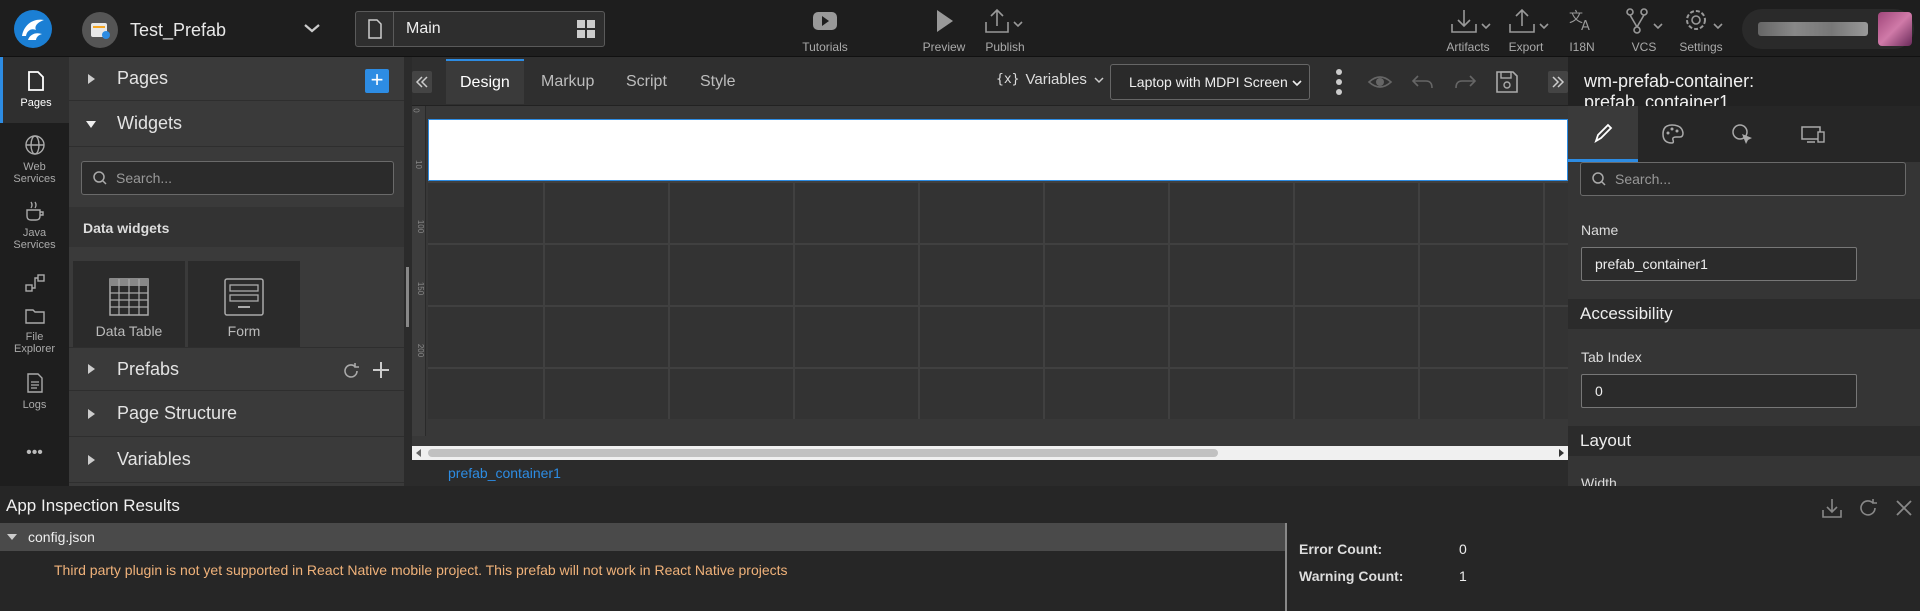 The width and height of the screenshot is (1920, 611). Describe the element at coordinates (1468, 30) in the screenshot. I see `artifacts-button: Artifacts` at that location.